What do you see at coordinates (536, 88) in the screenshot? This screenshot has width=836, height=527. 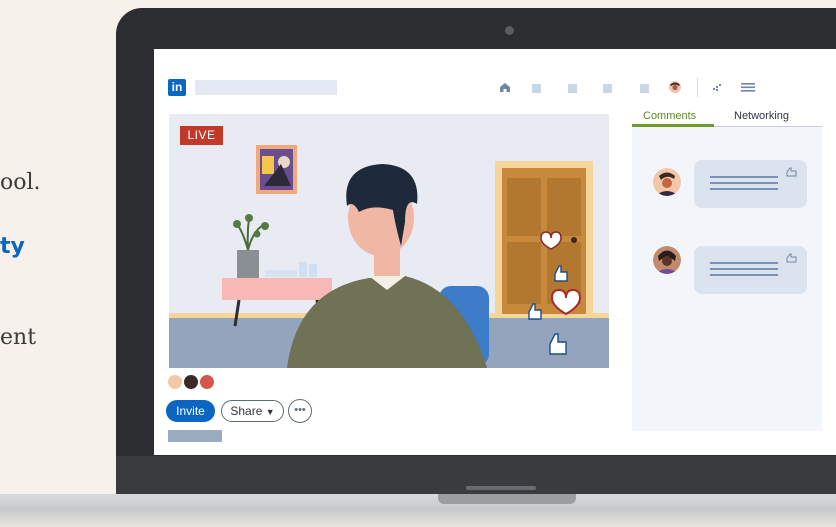 I see `network-icon` at bounding box center [536, 88].